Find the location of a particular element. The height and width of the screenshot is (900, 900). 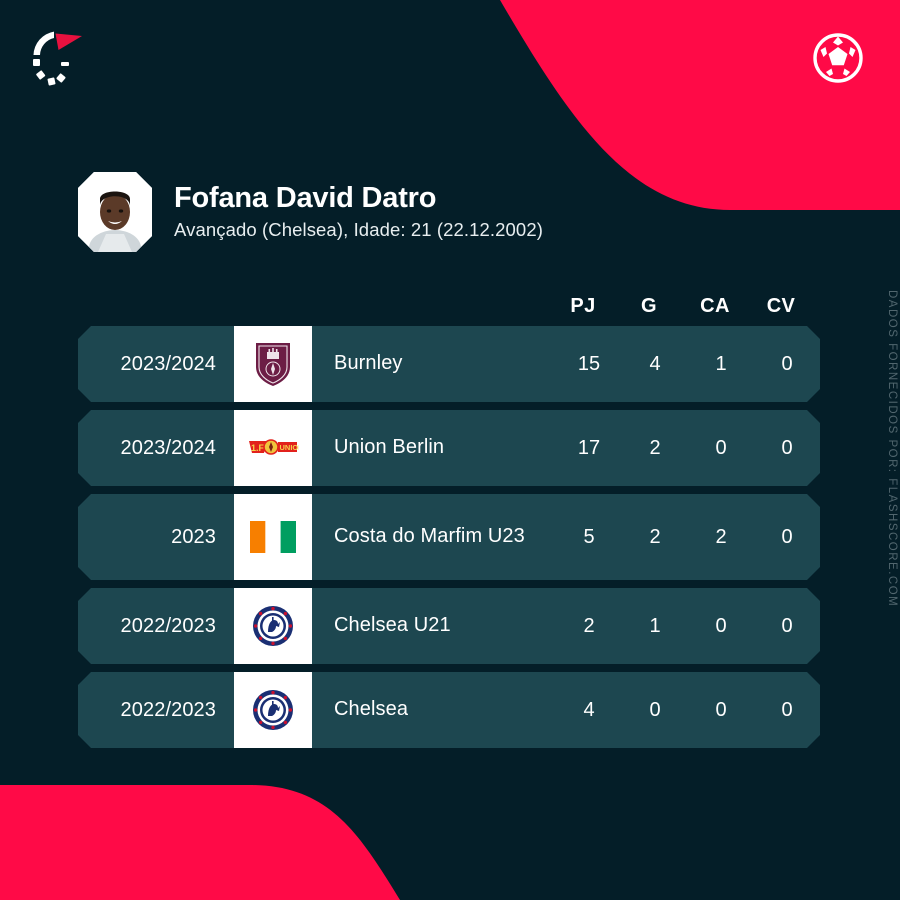

cell-season: 2023 is located at coordinates (193, 536).